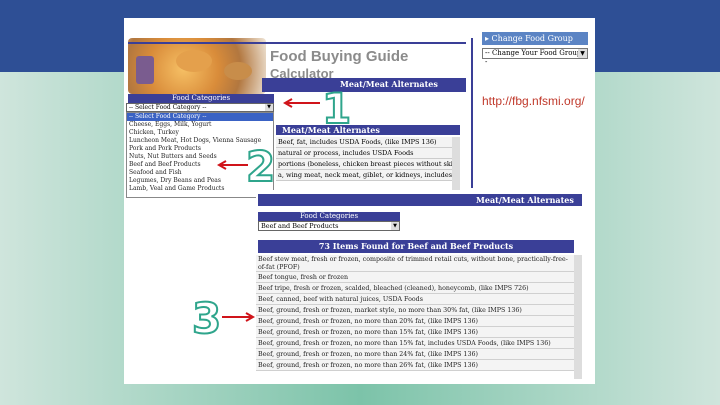  What do you see at coordinates (168, 107) in the screenshot?
I see `food-category-value: -- Select Food Category --` at bounding box center [168, 107].